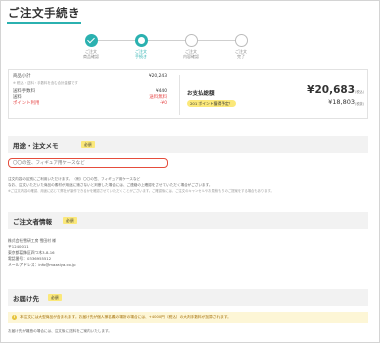  Describe the element at coordinates (91, 54) in the screenshot. I see `step-label: ご注文 商品確認` at that location.